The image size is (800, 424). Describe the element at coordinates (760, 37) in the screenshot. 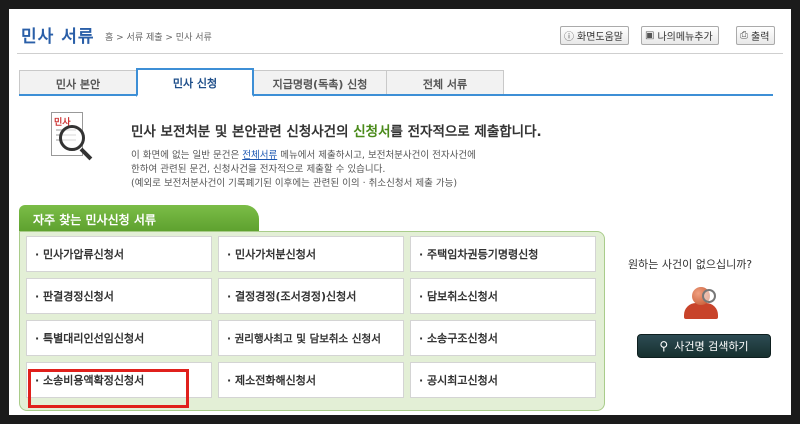

I see `print-button-label: 출력` at that location.